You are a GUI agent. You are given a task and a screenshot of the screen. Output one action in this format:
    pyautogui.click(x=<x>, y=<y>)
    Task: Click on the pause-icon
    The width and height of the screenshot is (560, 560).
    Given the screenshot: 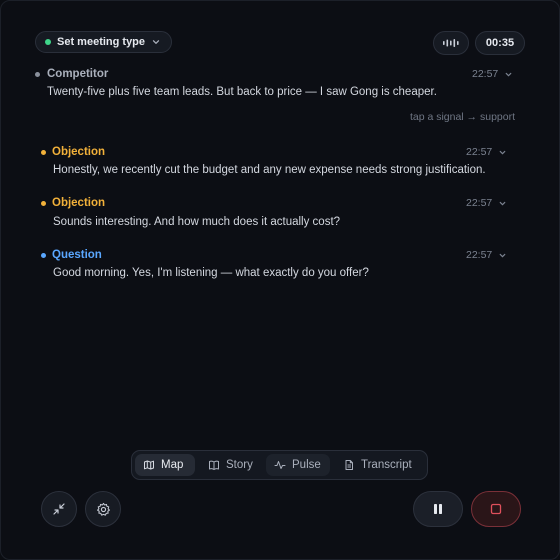 What is the action you would take?
    pyautogui.click(x=438, y=509)
    